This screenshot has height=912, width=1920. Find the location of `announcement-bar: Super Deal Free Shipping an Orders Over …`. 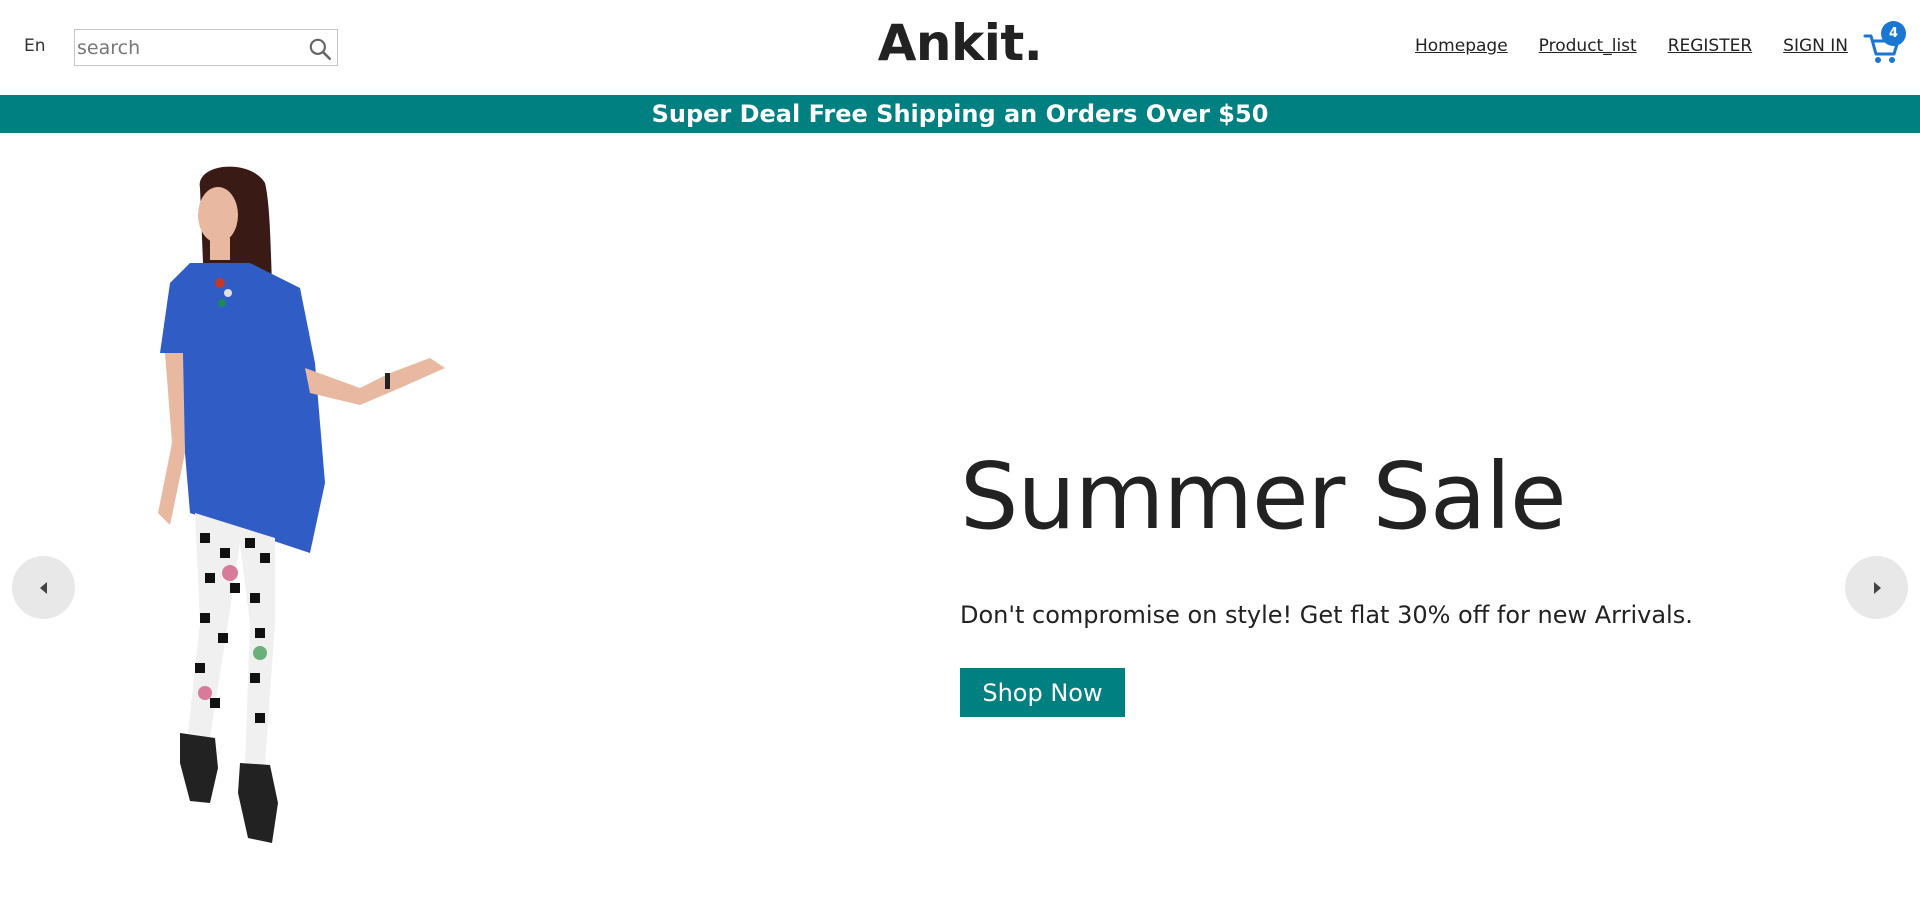

announcement-bar: Super Deal Free Shipping an Orders Over … is located at coordinates (960, 114).